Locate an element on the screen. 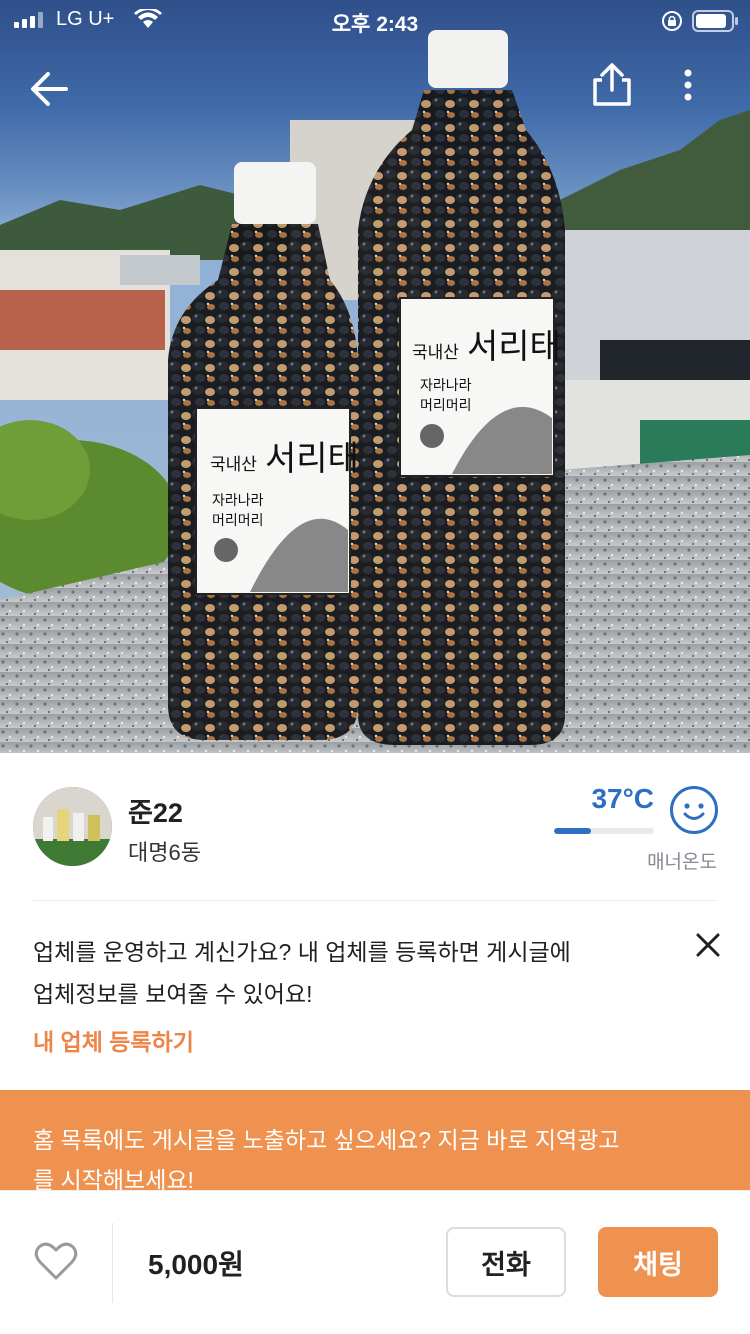  manner-temperature: 37°C is located at coordinates (622, 798).